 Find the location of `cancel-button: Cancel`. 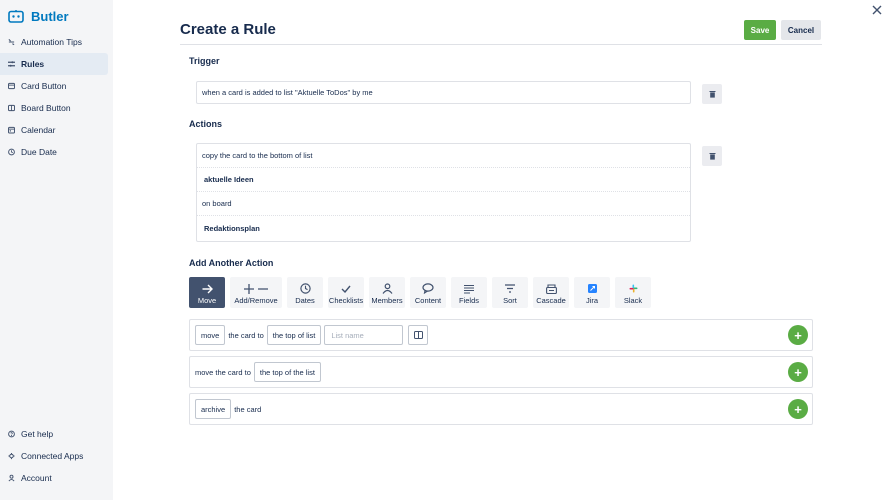

cancel-button: Cancel is located at coordinates (801, 30).